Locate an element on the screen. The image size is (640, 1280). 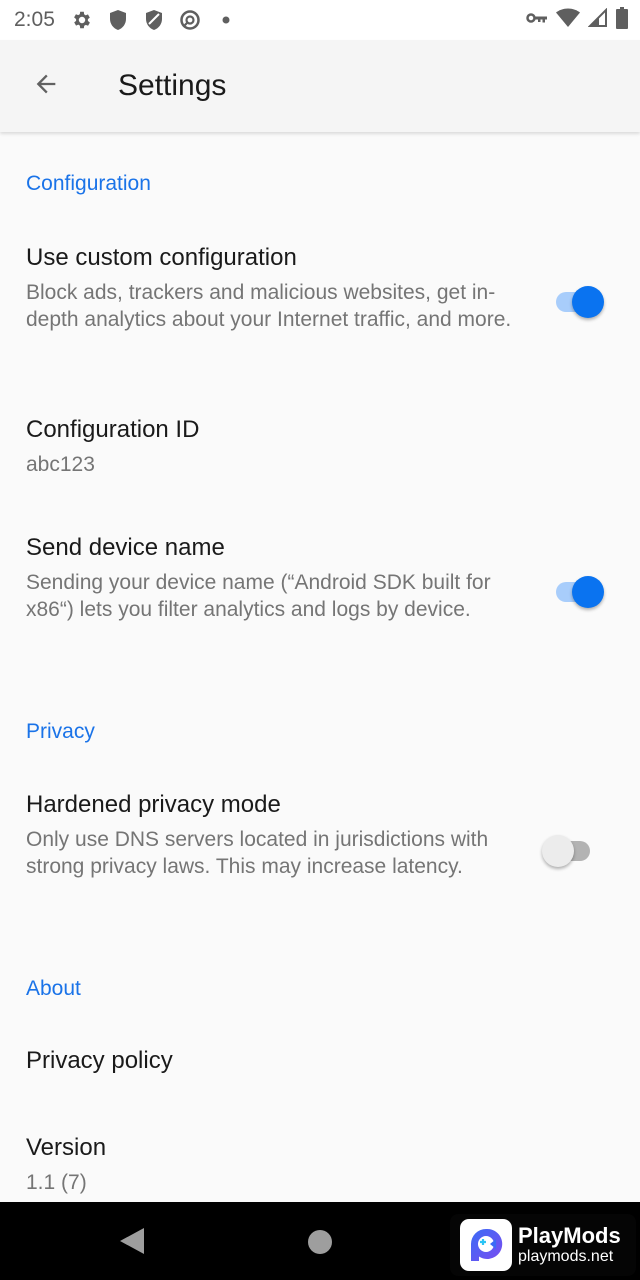
pref-summary: 1.1 (7) is located at coordinates (56, 1182).